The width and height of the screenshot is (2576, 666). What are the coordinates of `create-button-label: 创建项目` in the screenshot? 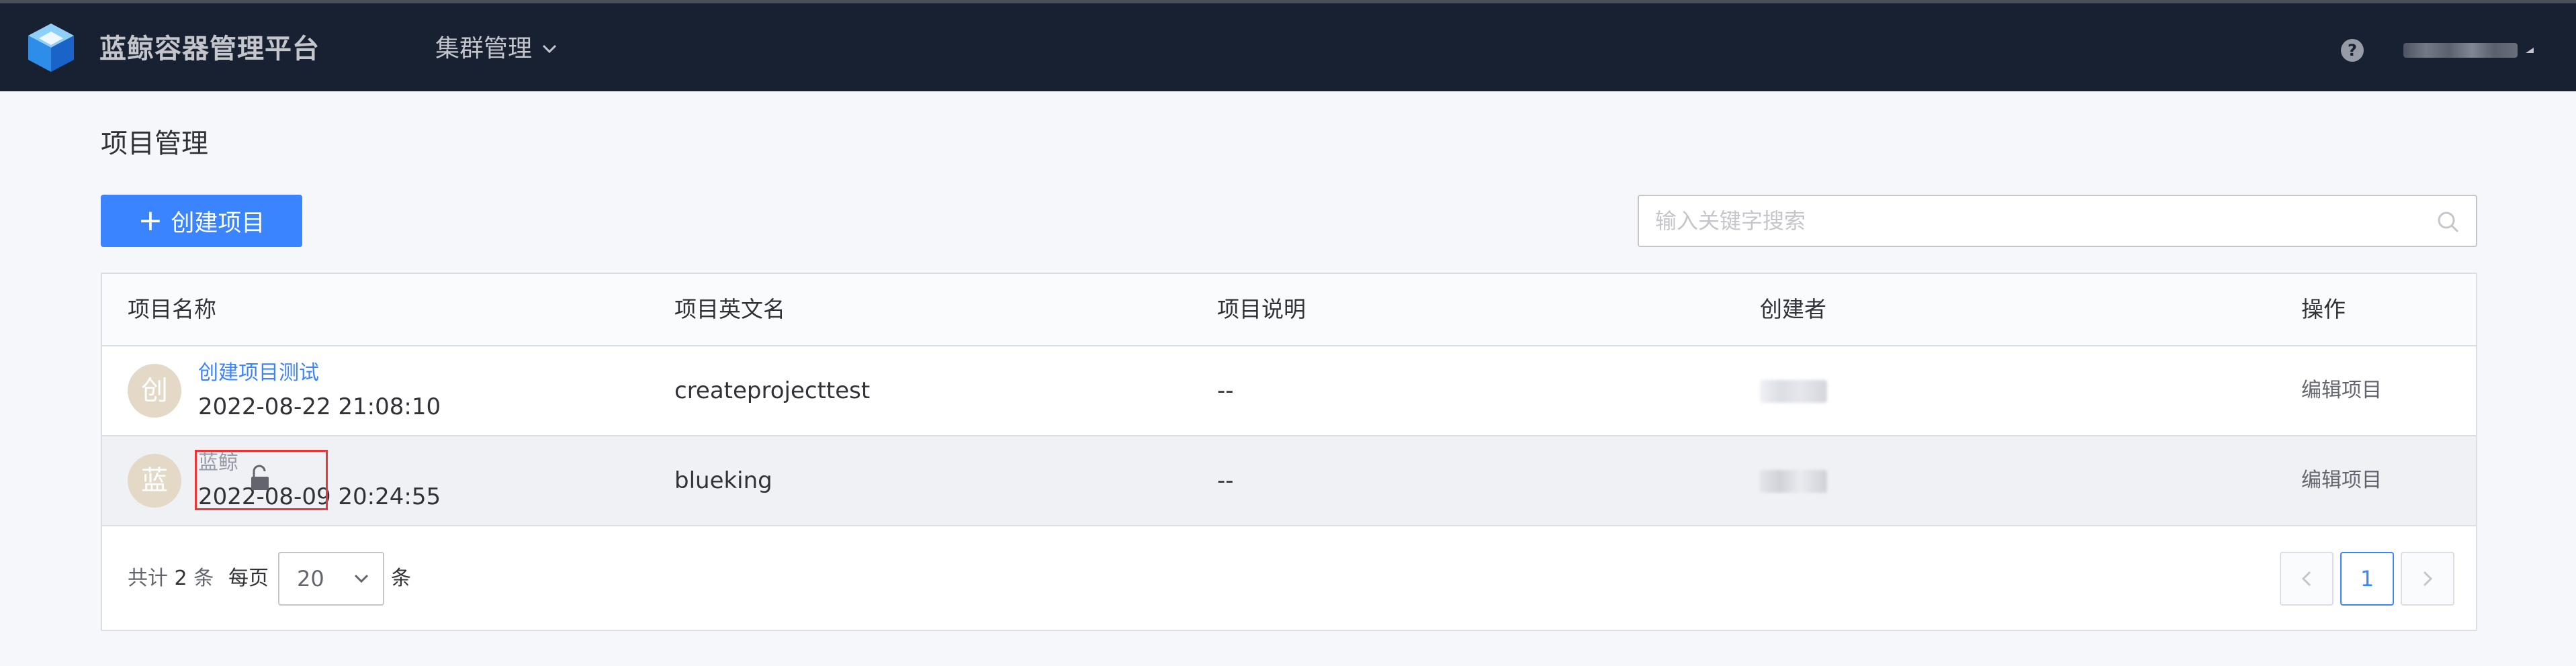 It's located at (218, 223).